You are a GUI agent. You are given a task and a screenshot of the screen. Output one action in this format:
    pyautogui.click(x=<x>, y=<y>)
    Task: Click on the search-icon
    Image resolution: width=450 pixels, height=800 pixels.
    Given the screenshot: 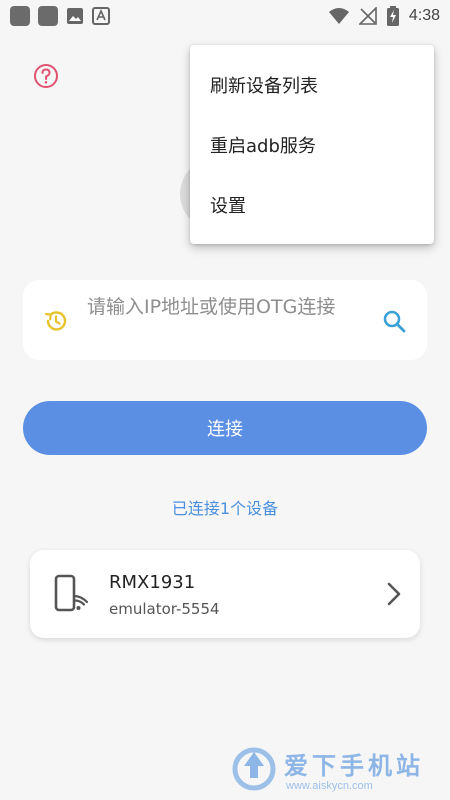 What is the action you would take?
    pyautogui.click(x=394, y=321)
    